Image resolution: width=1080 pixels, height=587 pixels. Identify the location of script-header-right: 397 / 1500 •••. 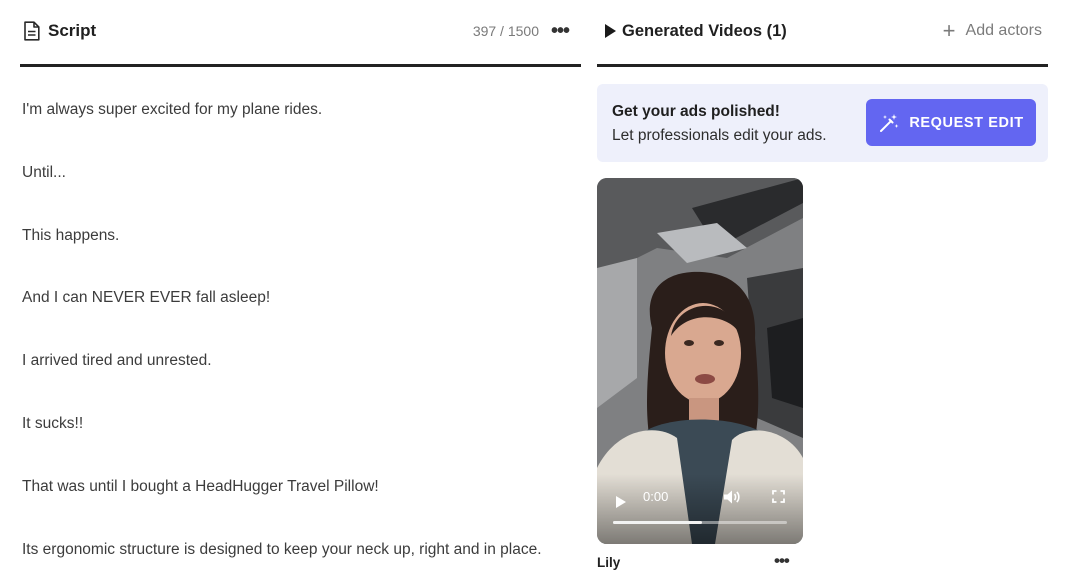
(521, 31).